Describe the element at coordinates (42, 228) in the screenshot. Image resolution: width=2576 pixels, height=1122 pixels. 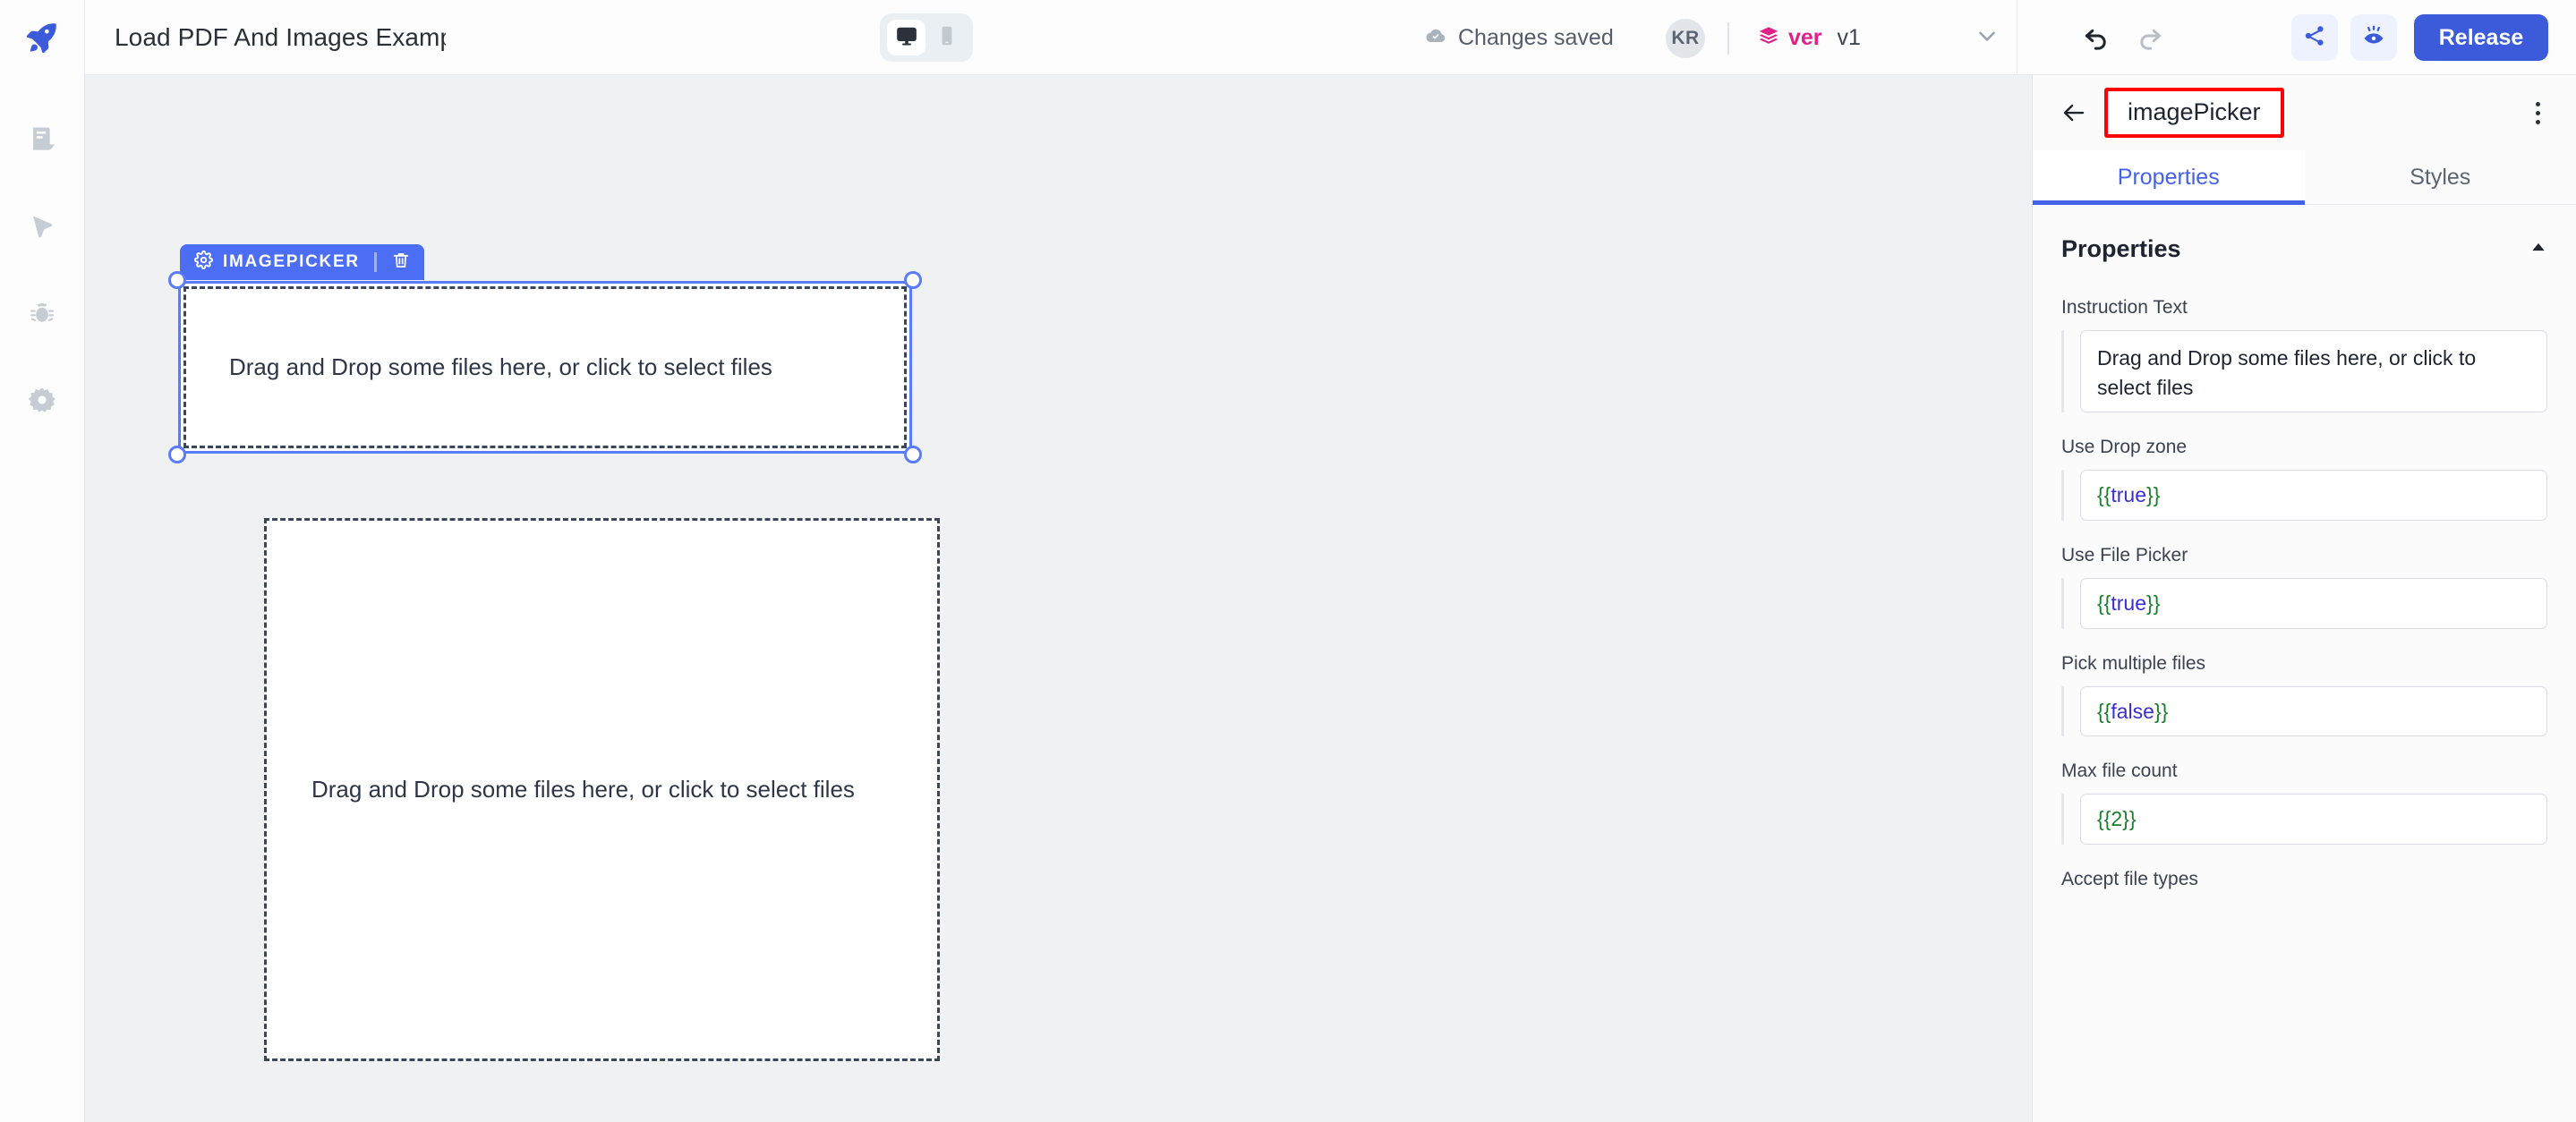
I see `sidebar-item-widgets` at that location.